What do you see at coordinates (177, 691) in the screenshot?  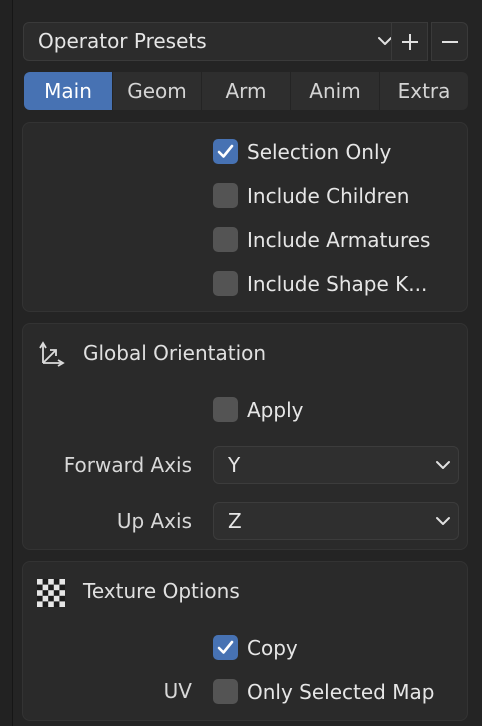 I see `uv-label: UV` at bounding box center [177, 691].